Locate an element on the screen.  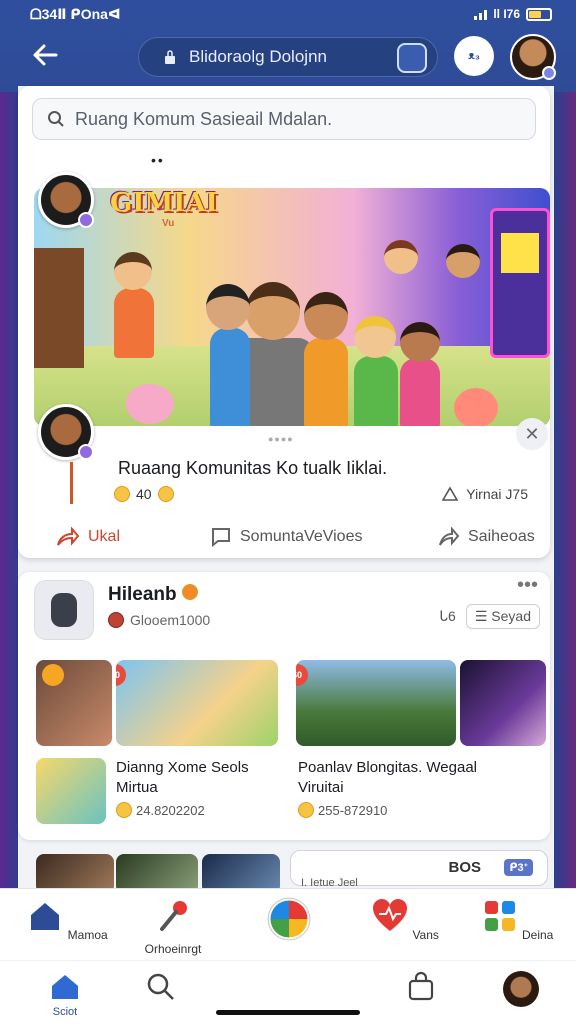
nav-item-favorites: Vans is located at coordinates (405, 919).